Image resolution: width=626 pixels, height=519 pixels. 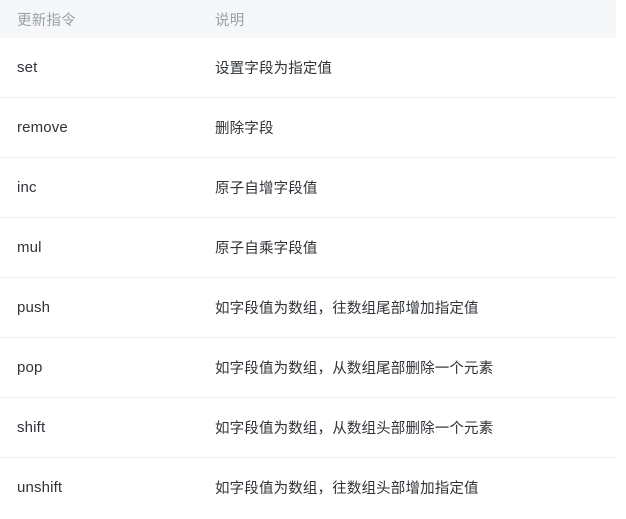 What do you see at coordinates (99, 367) in the screenshot?
I see `cell-command: pop` at bounding box center [99, 367].